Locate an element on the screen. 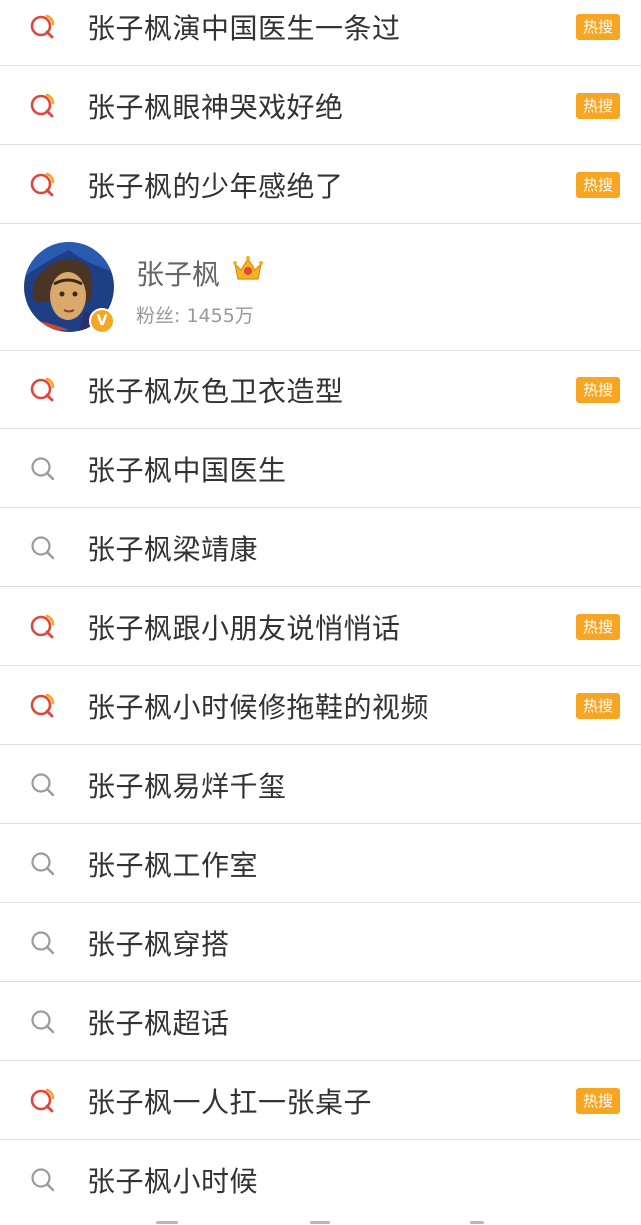 The width and height of the screenshot is (641, 1225). suggestion-text: 张子枫跟小朋友说悄悄话 is located at coordinates (244, 628).